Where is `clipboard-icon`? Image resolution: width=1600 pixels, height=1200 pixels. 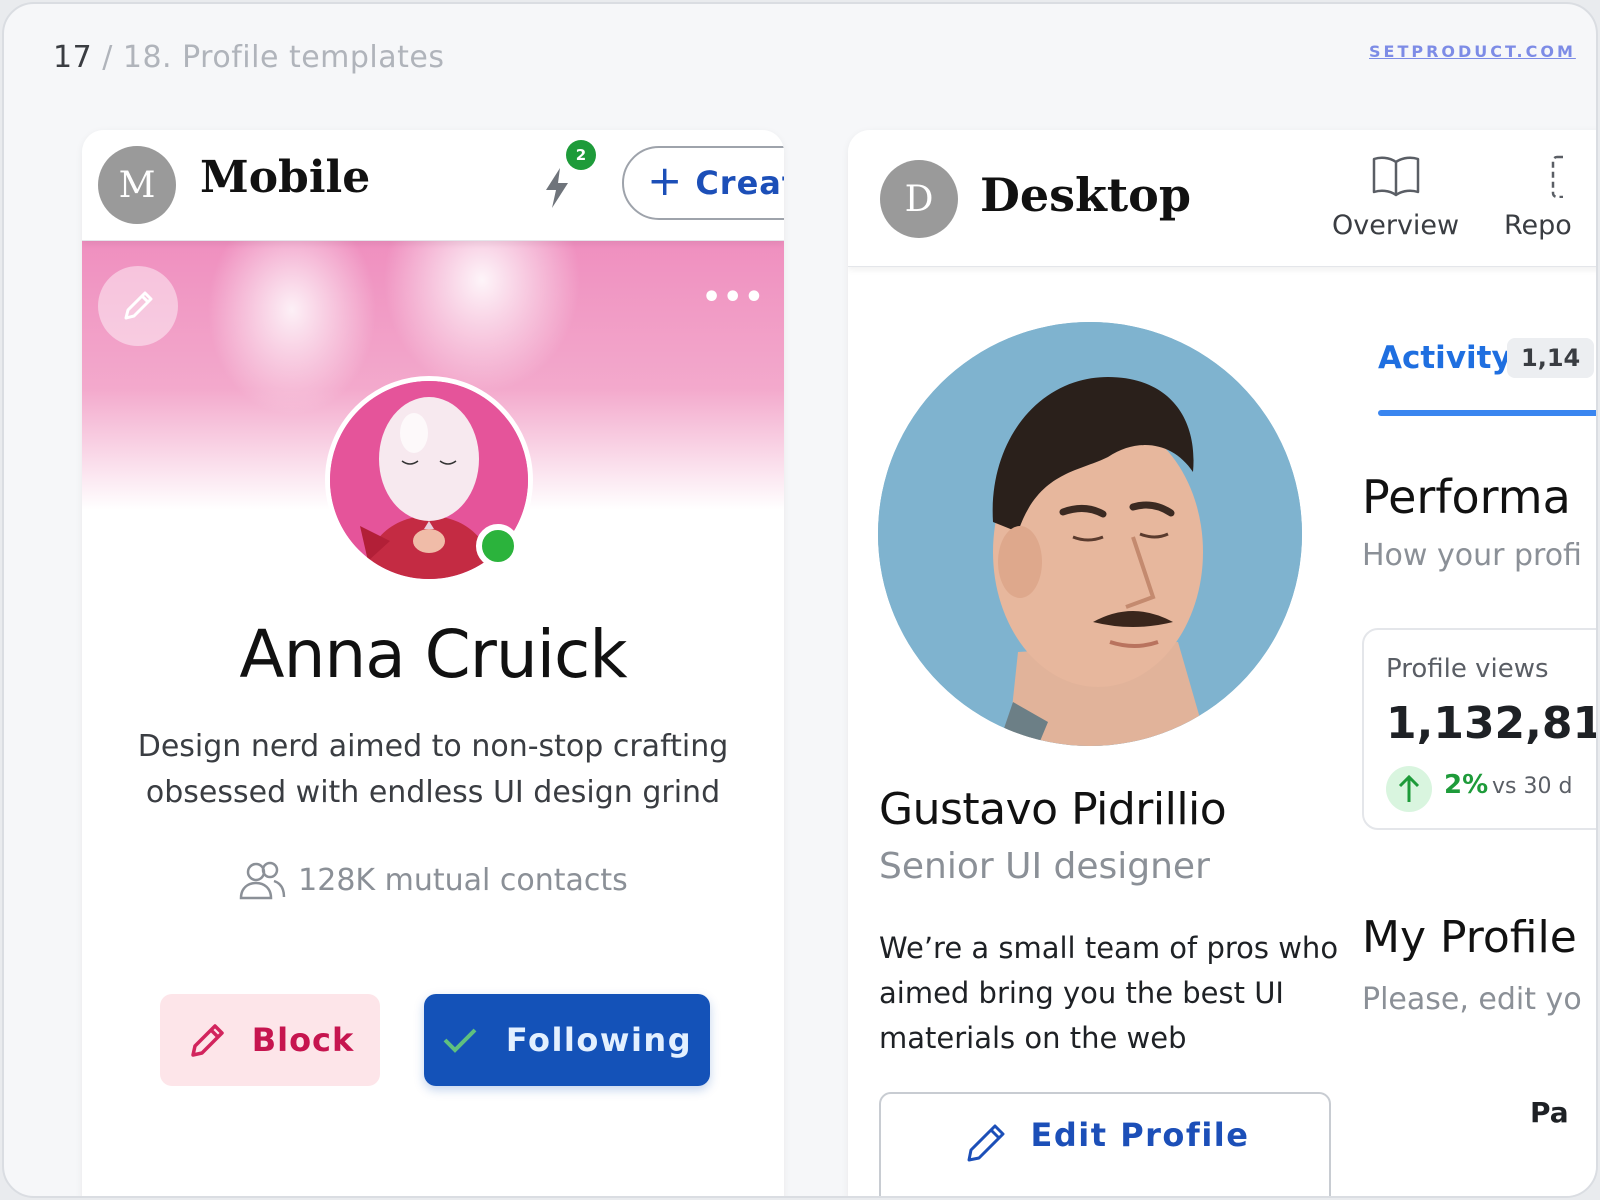
clipboard-icon is located at coordinates (1557, 176).